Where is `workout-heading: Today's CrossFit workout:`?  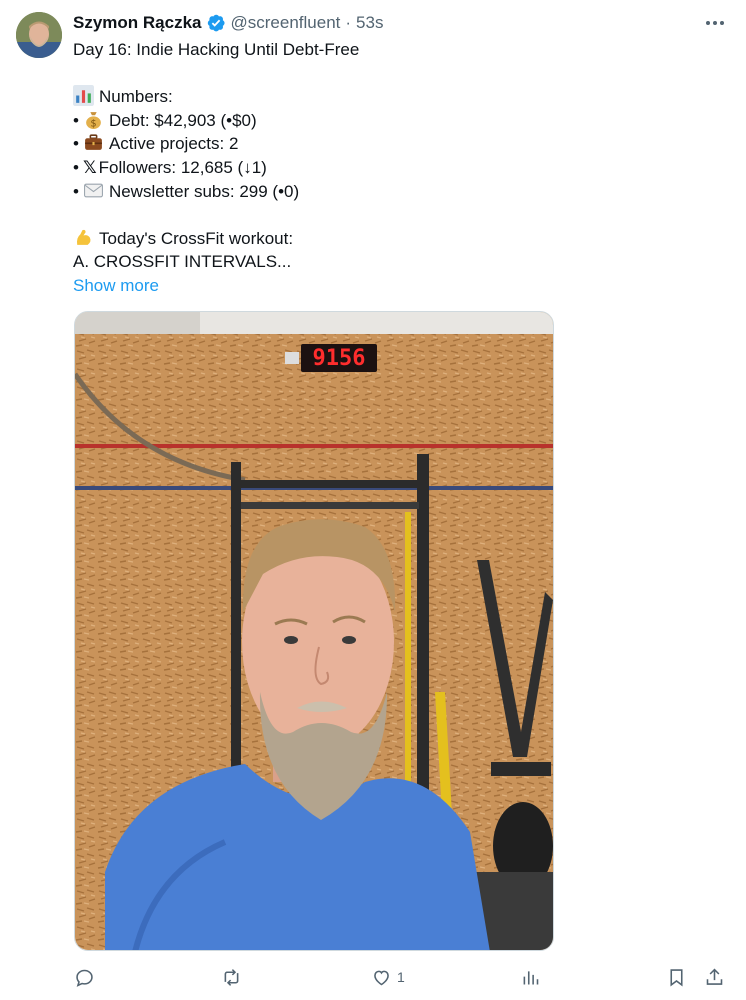 workout-heading: Today's CrossFit workout: is located at coordinates (393, 239).